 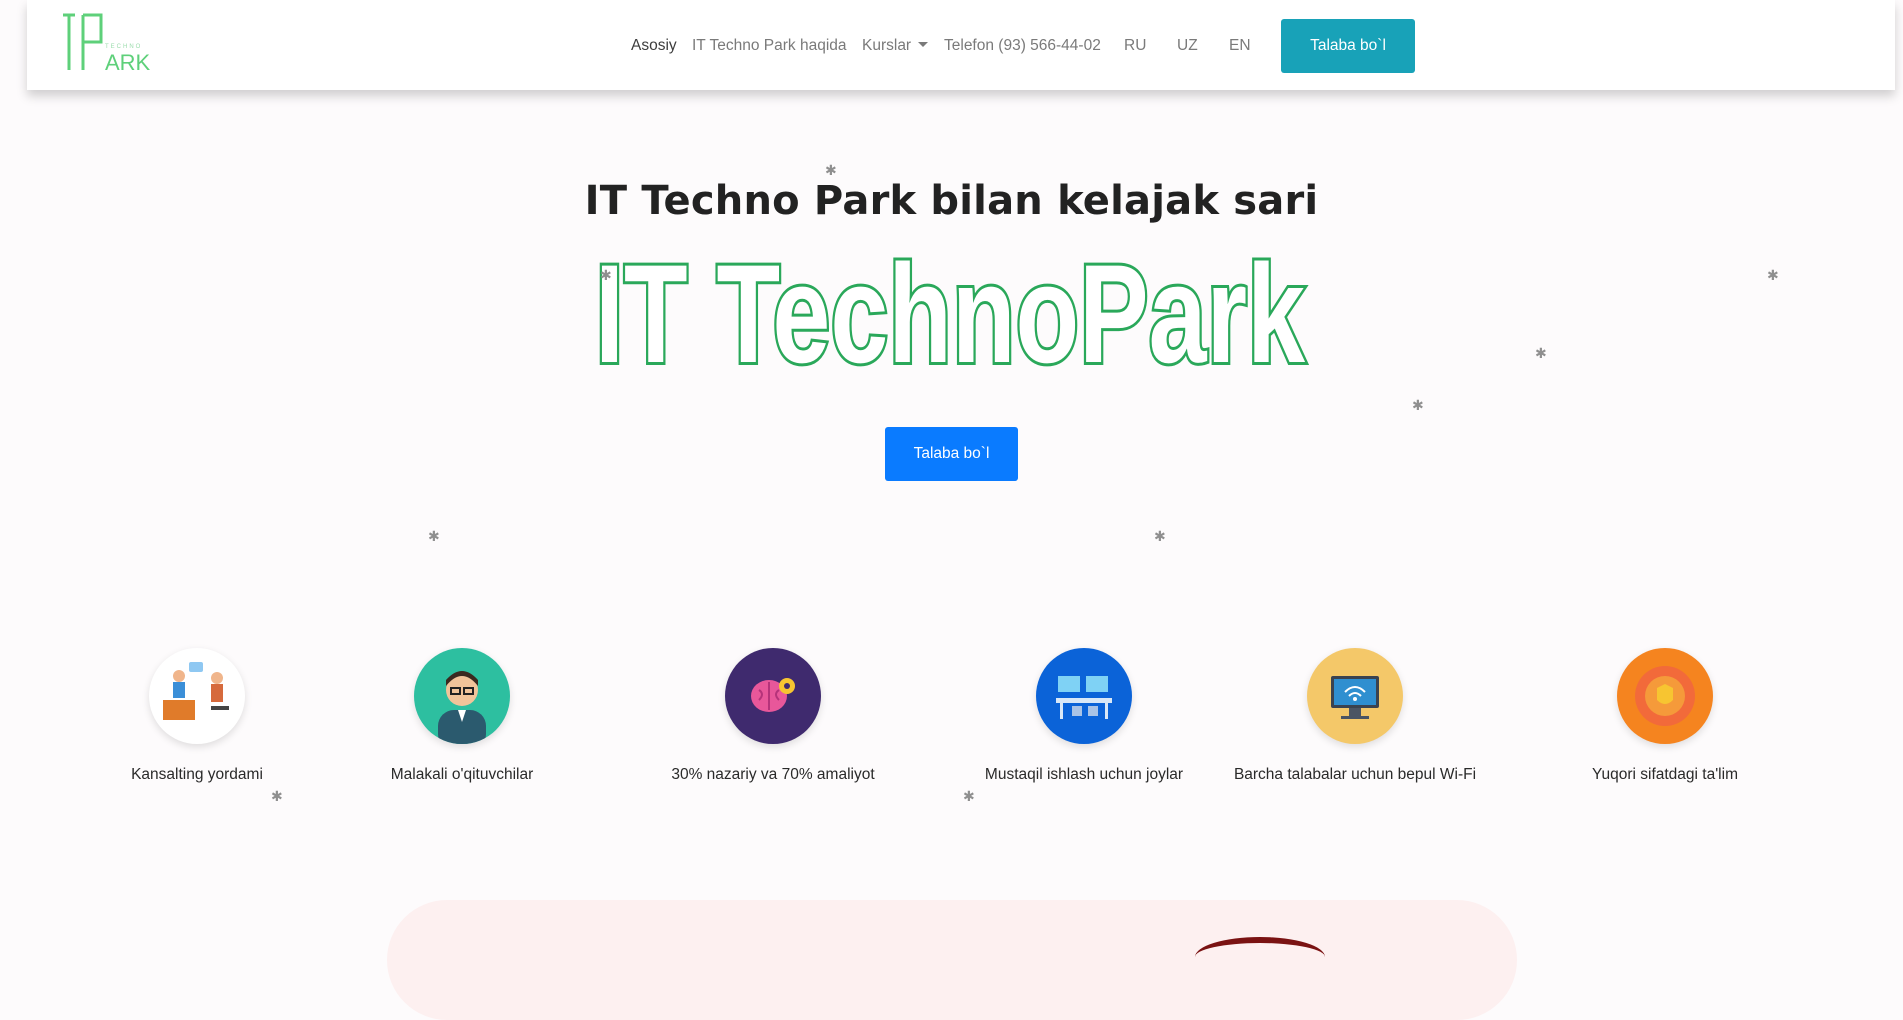 I want to click on feature-label: Yuqori sifatdagi ta'lim, so click(x=1665, y=774).